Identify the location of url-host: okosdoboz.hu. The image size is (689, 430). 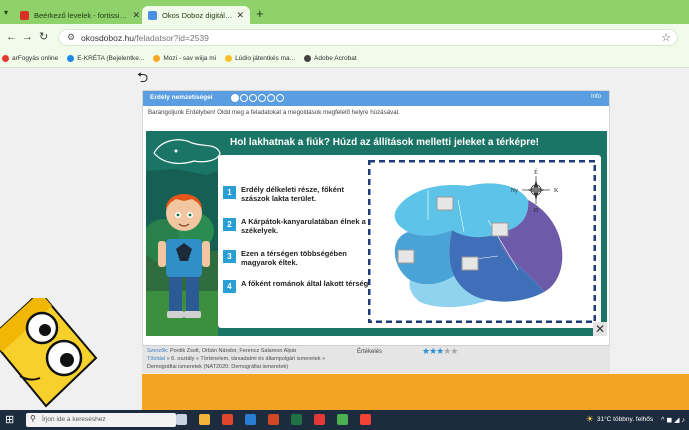
(107, 38).